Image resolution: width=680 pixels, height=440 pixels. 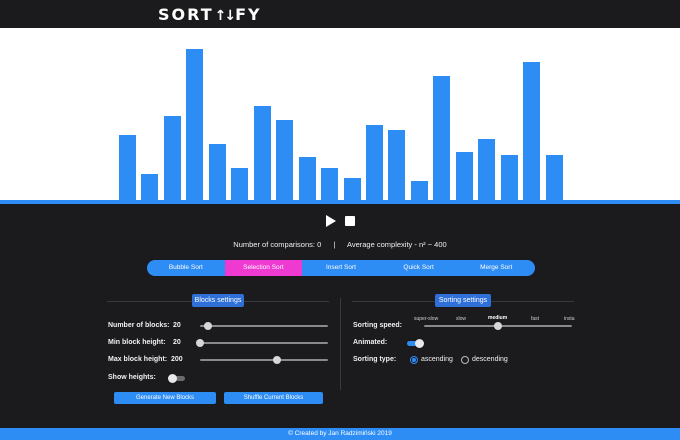 I want to click on panel-vertical-divider, so click(x=340, y=344).